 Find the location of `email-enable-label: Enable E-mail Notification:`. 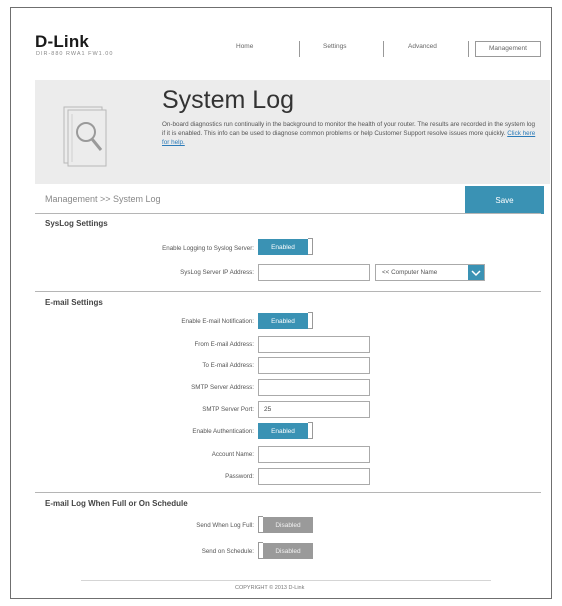

email-enable-label: Enable E-mail Notification: is located at coordinates (217, 321).